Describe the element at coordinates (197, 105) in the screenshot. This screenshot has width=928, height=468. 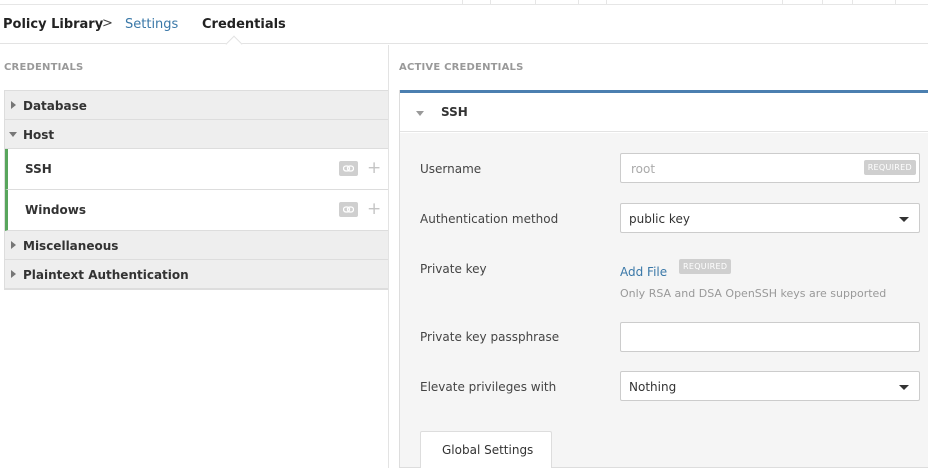
I see `tree-group-database: Database` at that location.